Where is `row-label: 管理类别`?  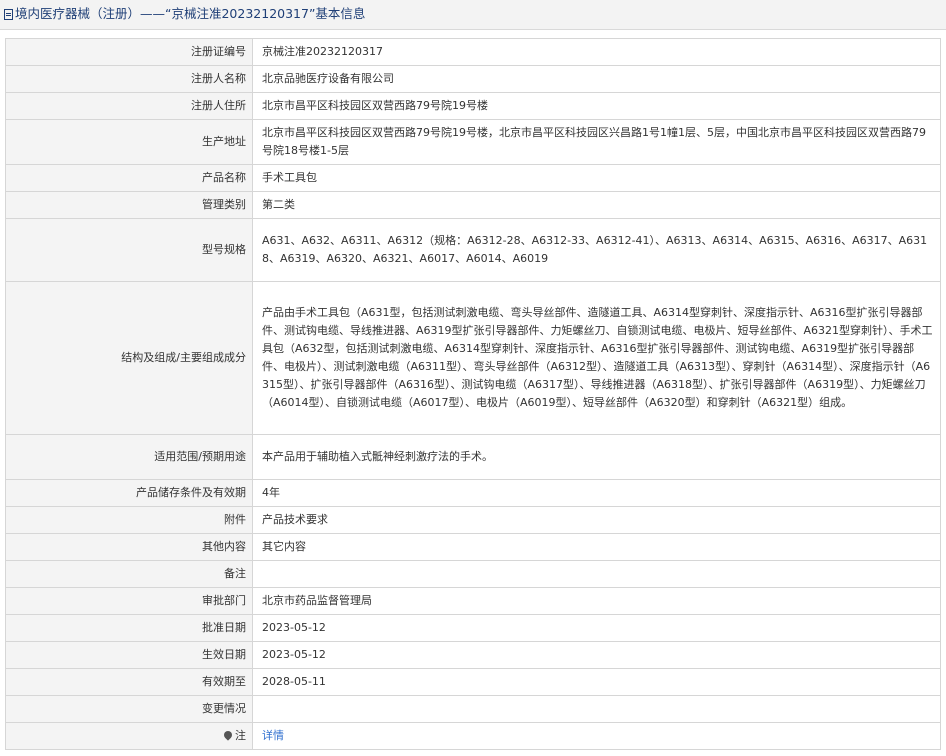
row-label: 管理类别 is located at coordinates (129, 205).